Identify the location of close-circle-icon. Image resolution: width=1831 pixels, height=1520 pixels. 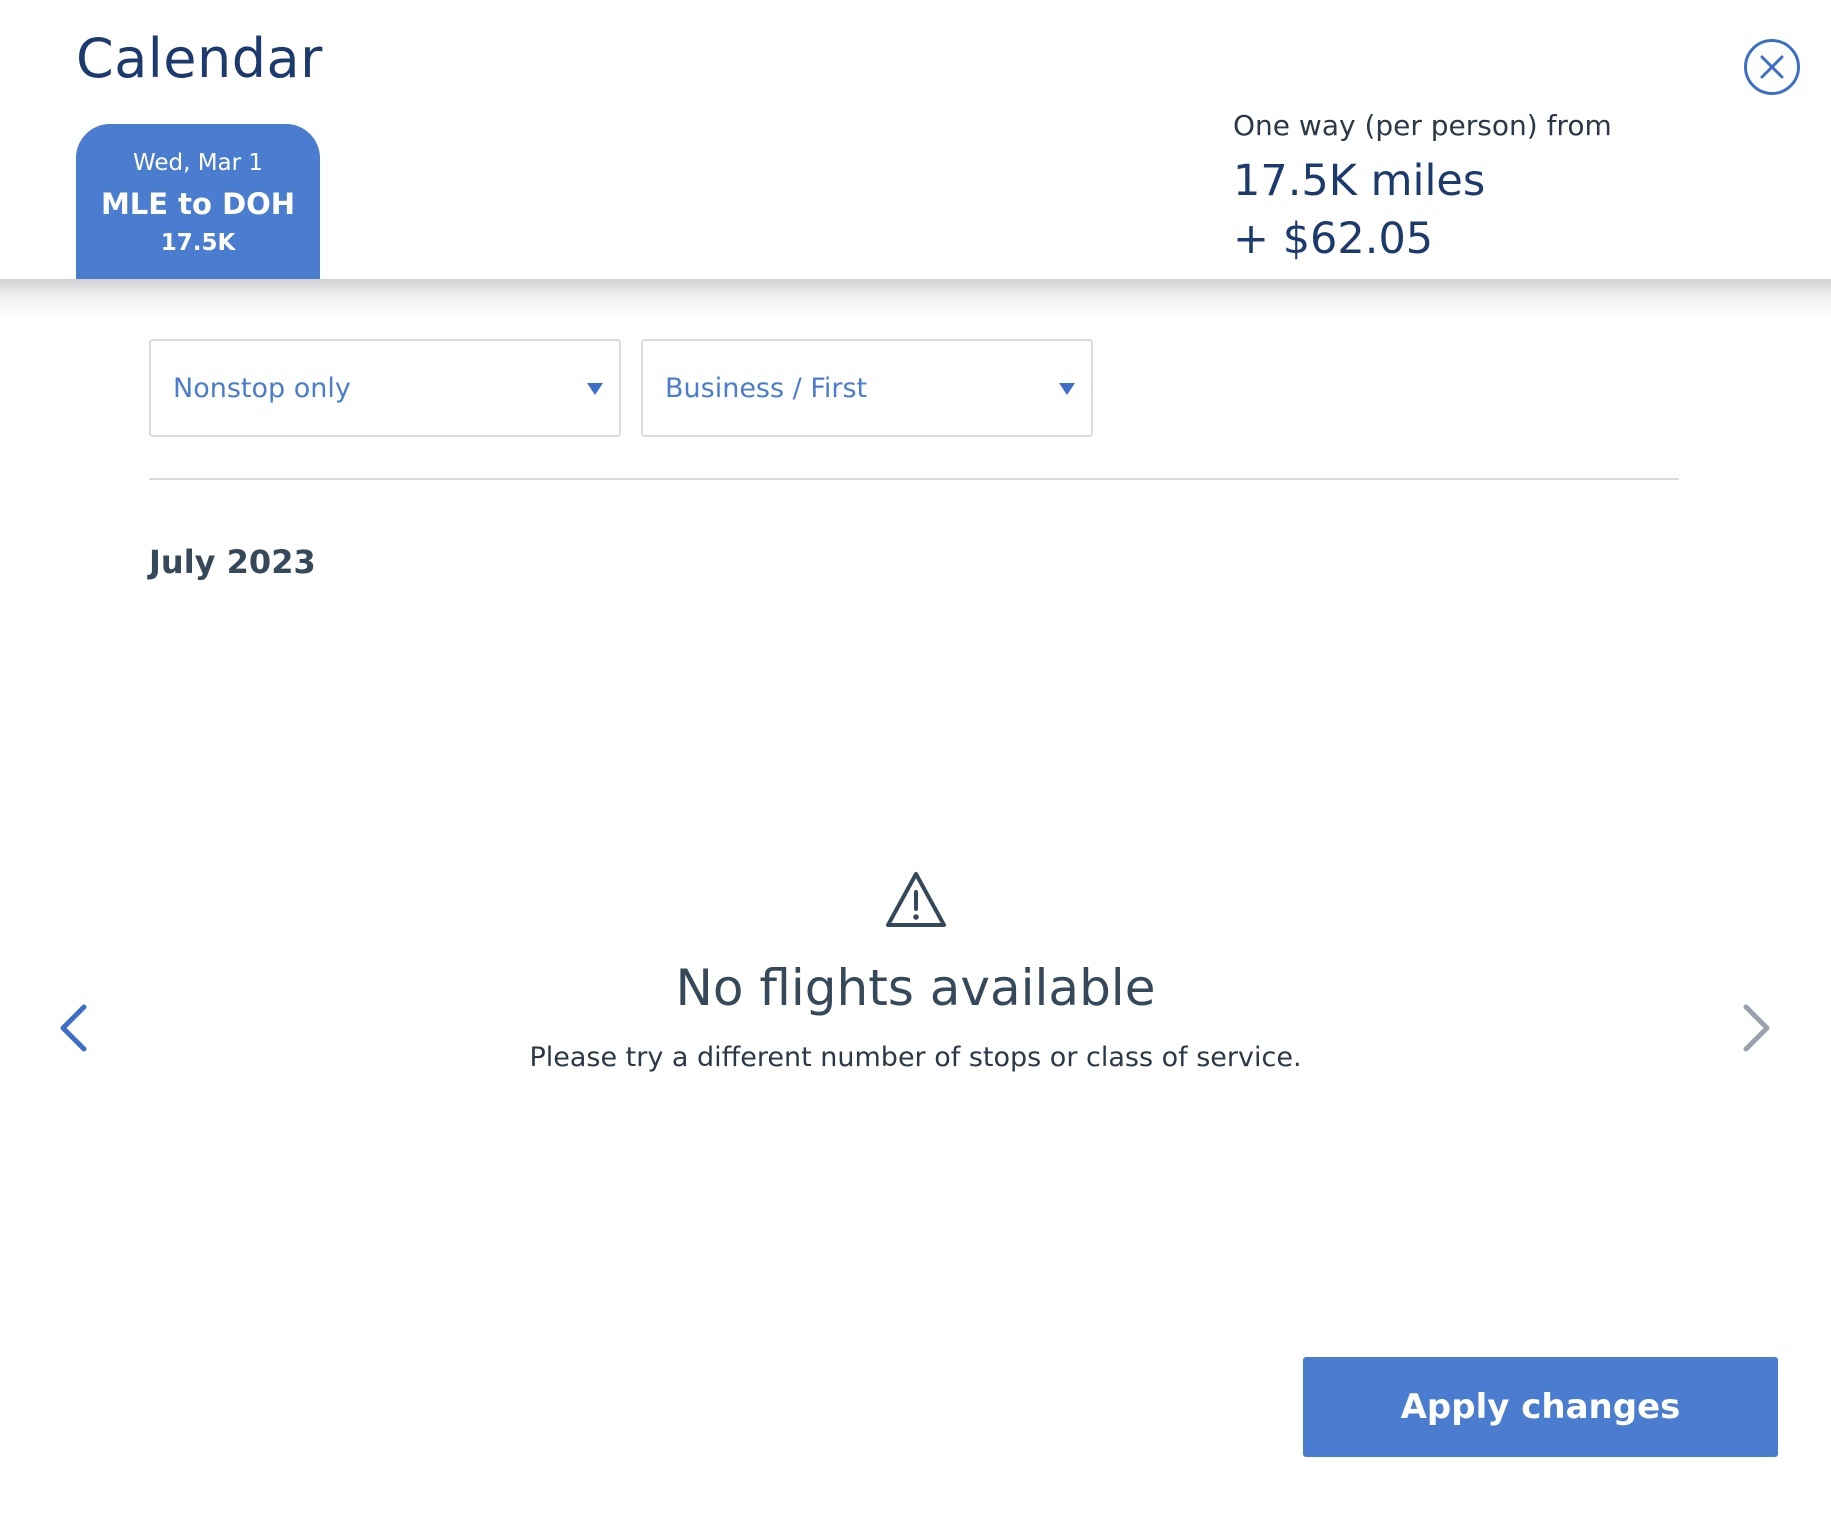
(1772, 67).